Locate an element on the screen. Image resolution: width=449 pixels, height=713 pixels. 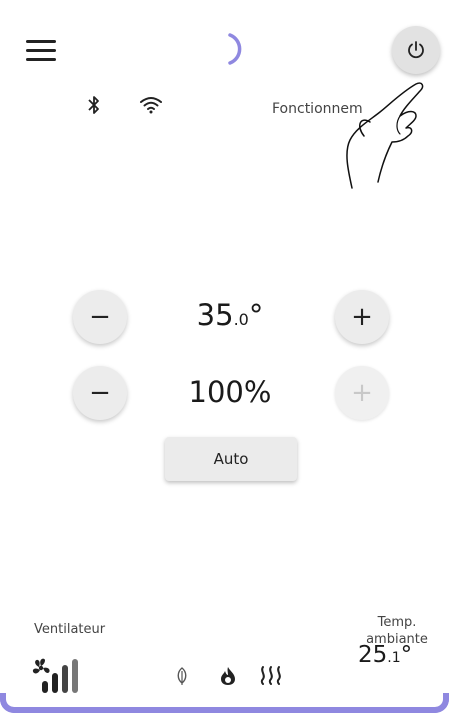
power-button is located at coordinates (416, 50).